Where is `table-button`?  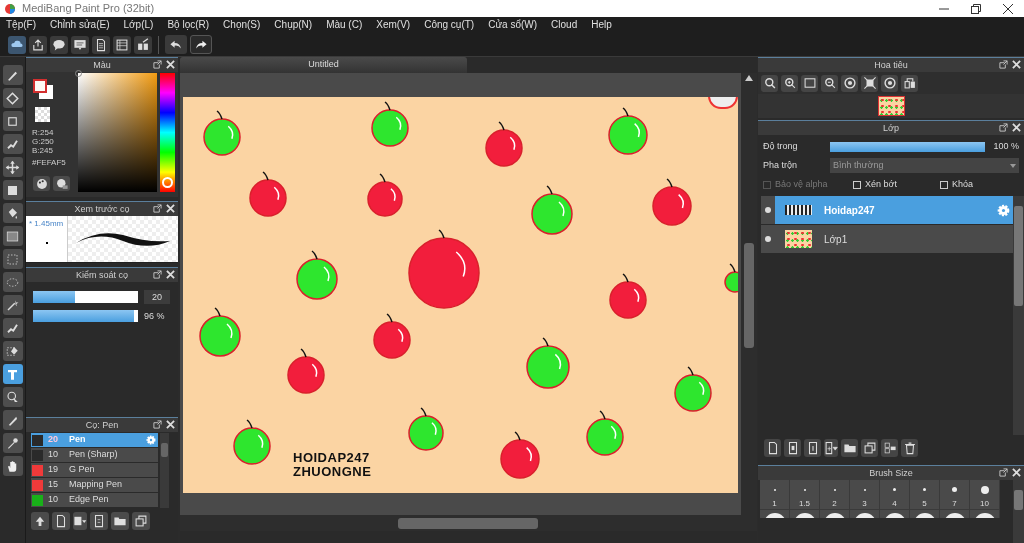
table-button is located at coordinates (122, 44).